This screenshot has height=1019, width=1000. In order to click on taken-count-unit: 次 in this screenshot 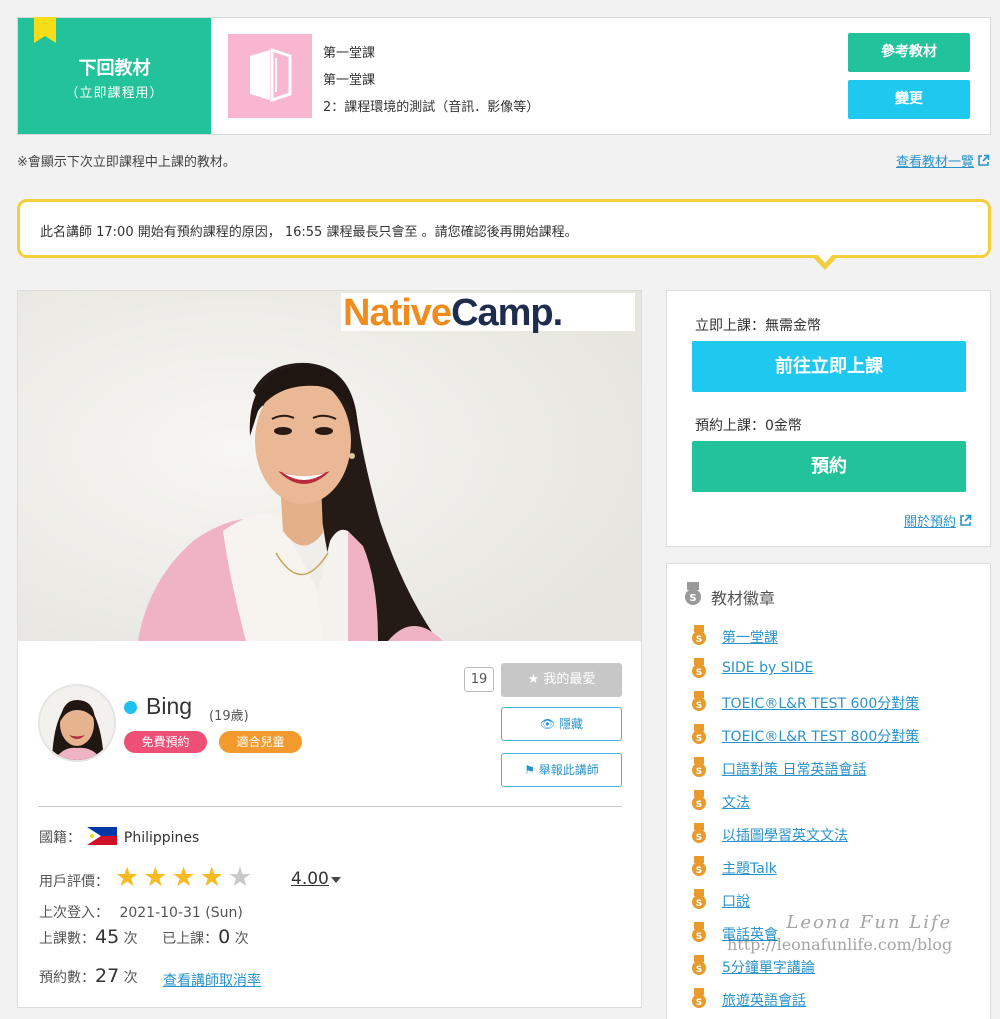, I will do `click(241, 939)`.